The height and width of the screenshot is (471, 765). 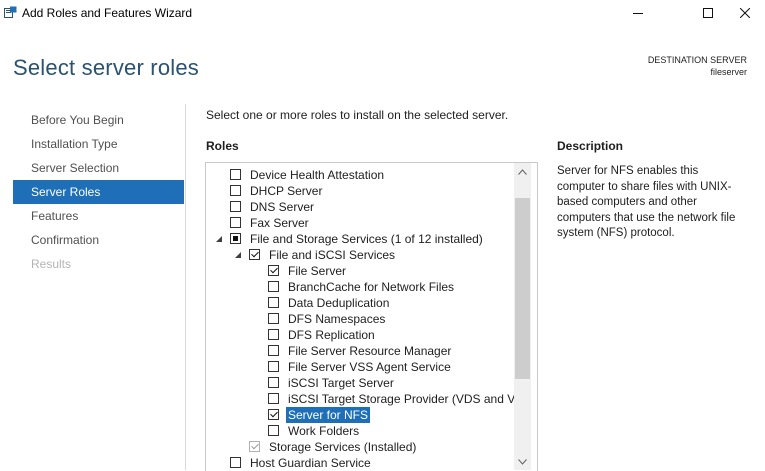 What do you see at coordinates (222, 146) in the screenshot?
I see `roles-heading: Roles` at bounding box center [222, 146].